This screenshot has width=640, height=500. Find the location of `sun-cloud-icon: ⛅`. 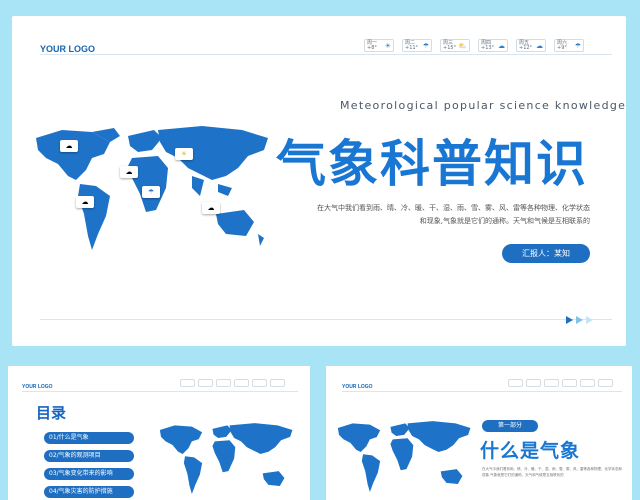

sun-cloud-icon: ⛅ is located at coordinates (462, 45).